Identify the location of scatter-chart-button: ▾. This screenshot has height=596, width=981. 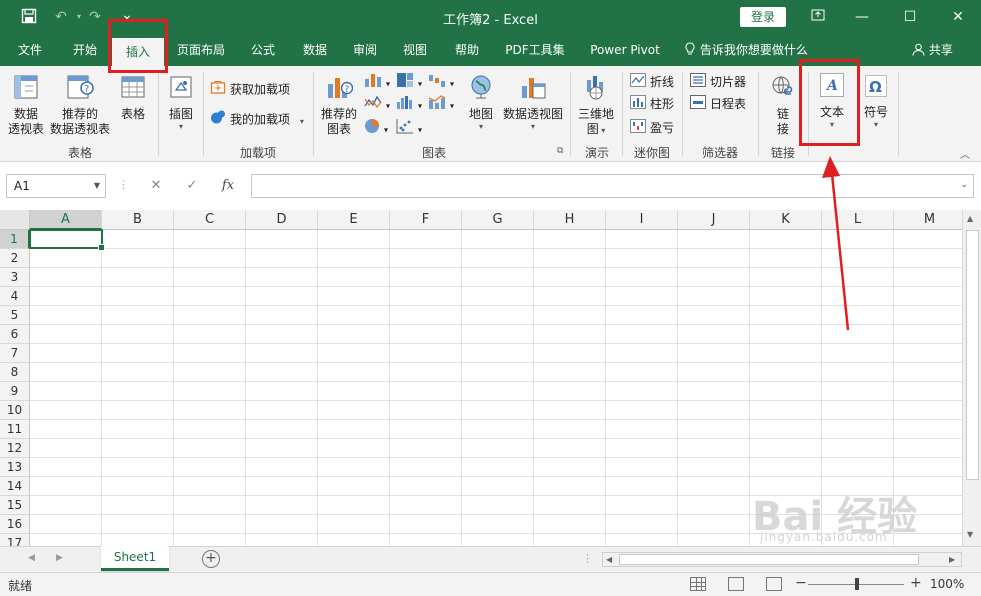
(409, 128).